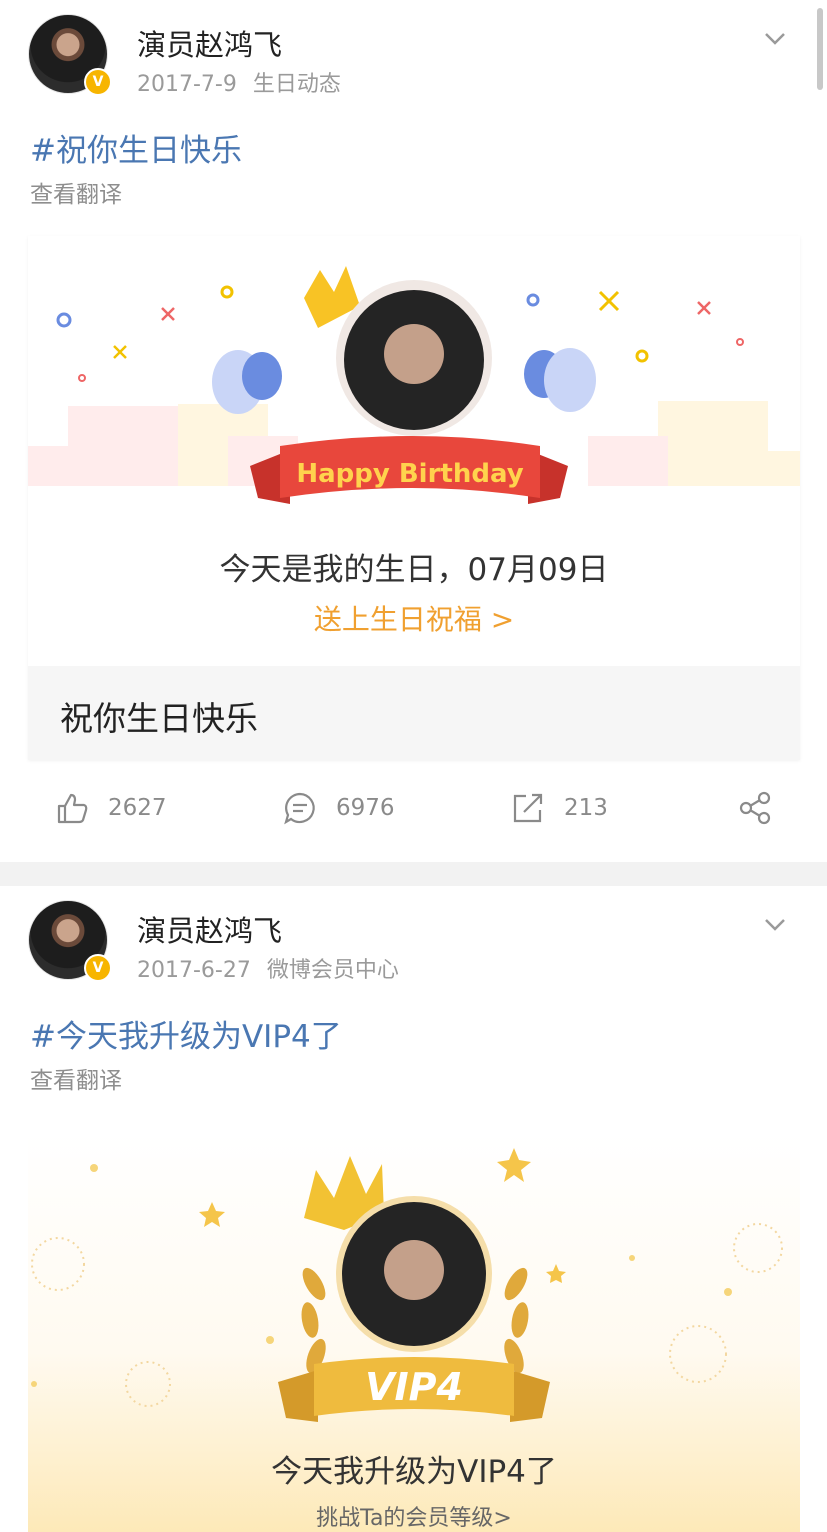  Describe the element at coordinates (820, 49) in the screenshot. I see `scrollbar` at that location.